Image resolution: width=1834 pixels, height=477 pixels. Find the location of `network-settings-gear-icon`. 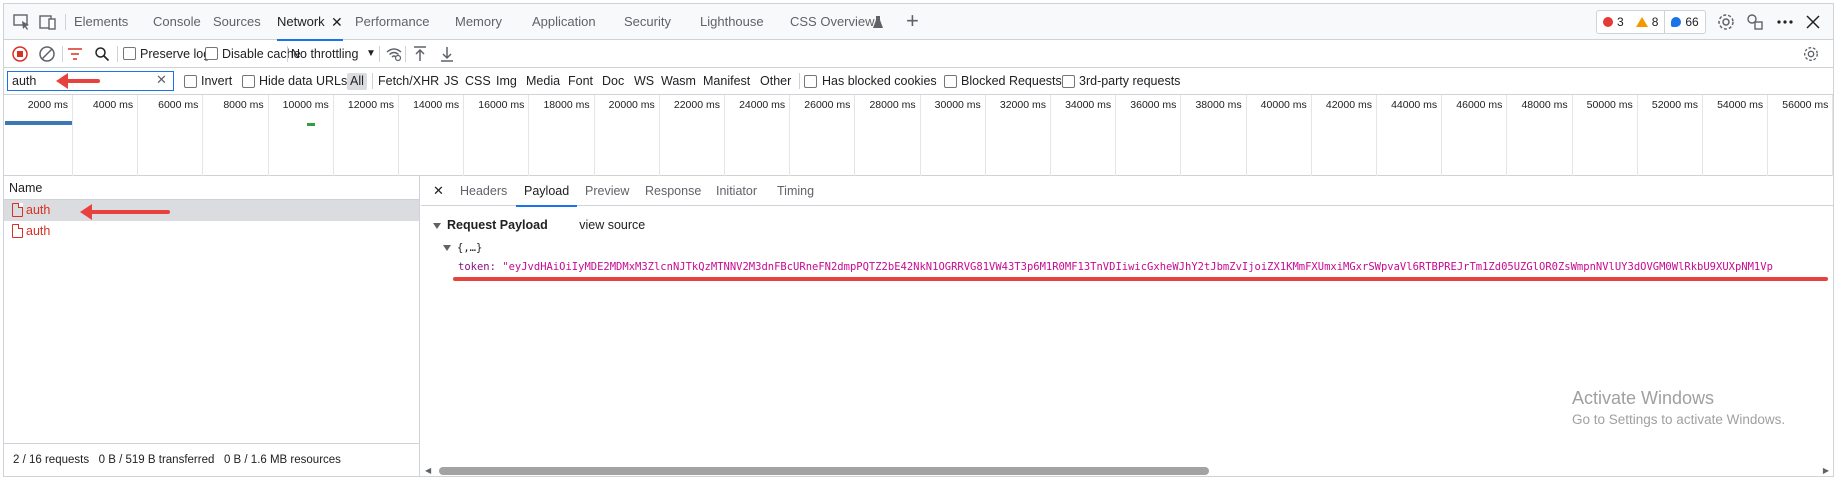

network-settings-gear-icon is located at coordinates (1811, 55).